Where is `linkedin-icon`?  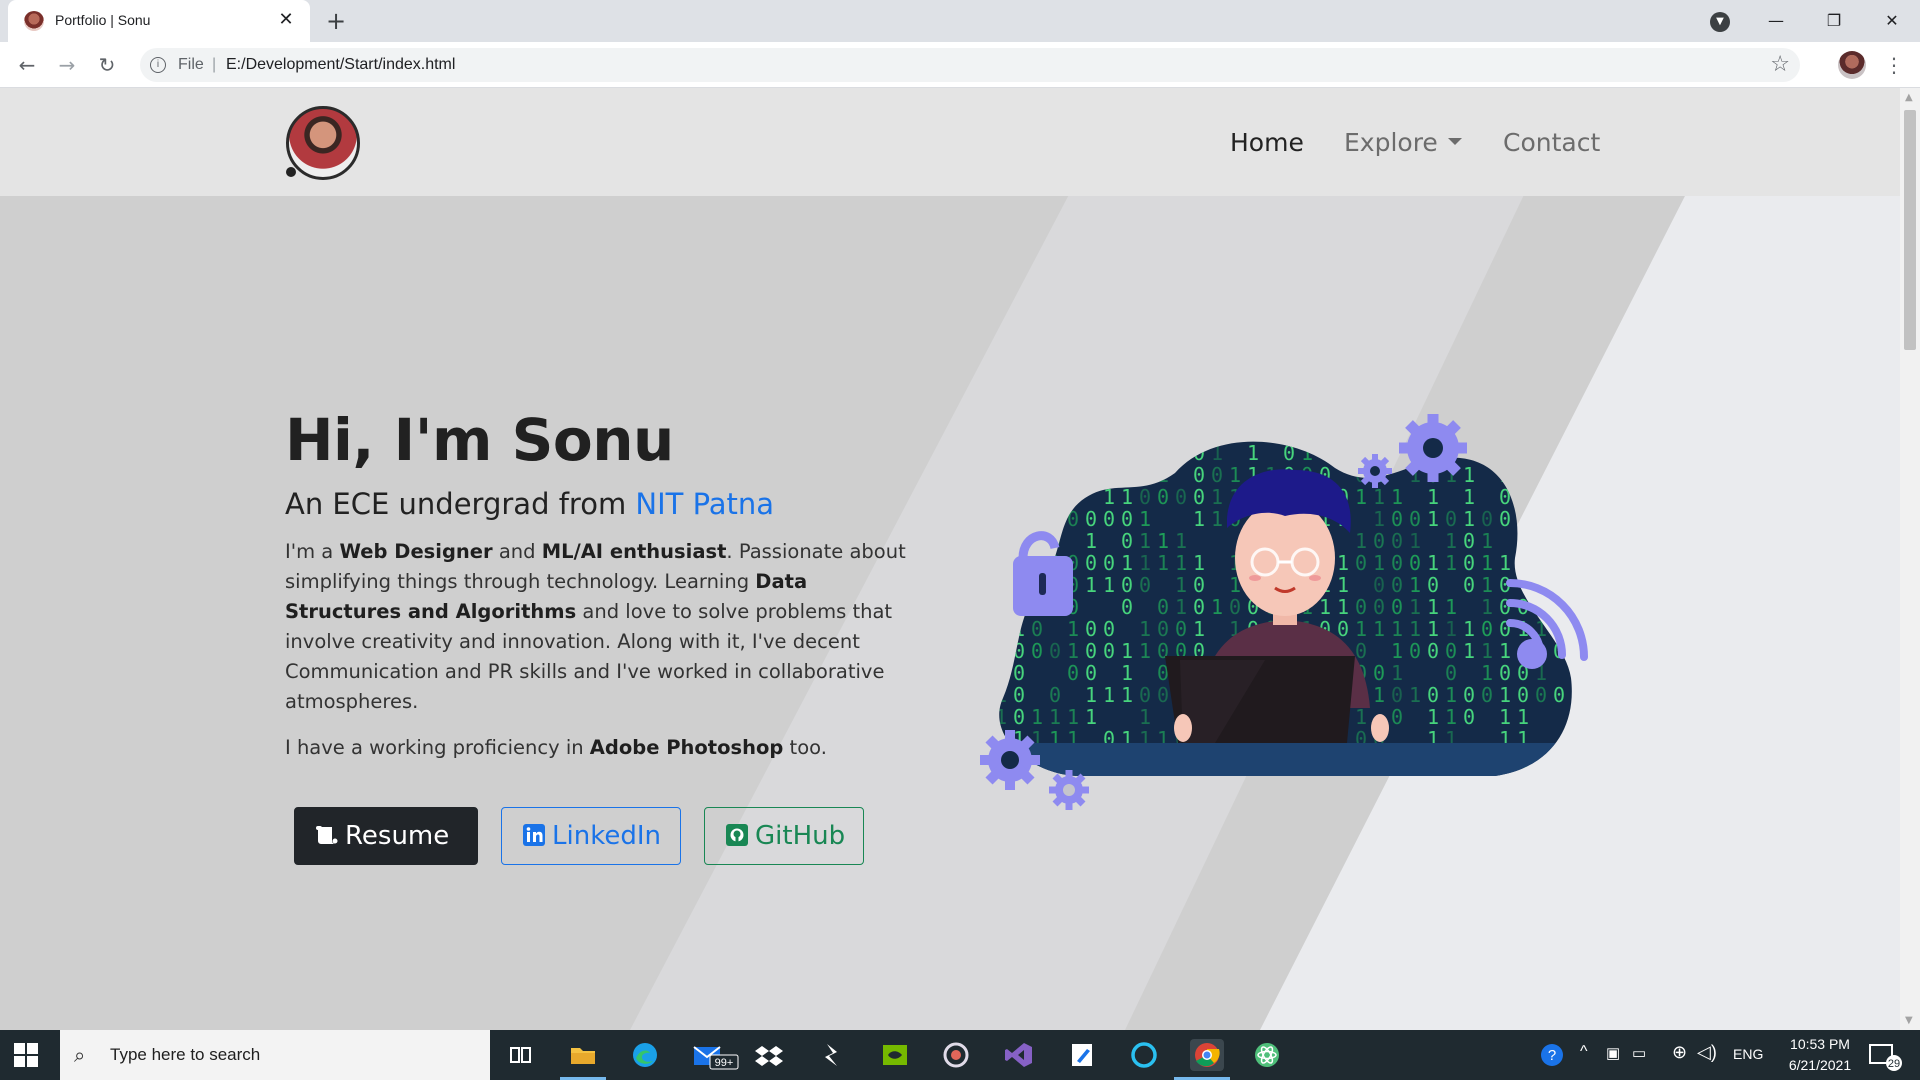 linkedin-icon is located at coordinates (534, 834).